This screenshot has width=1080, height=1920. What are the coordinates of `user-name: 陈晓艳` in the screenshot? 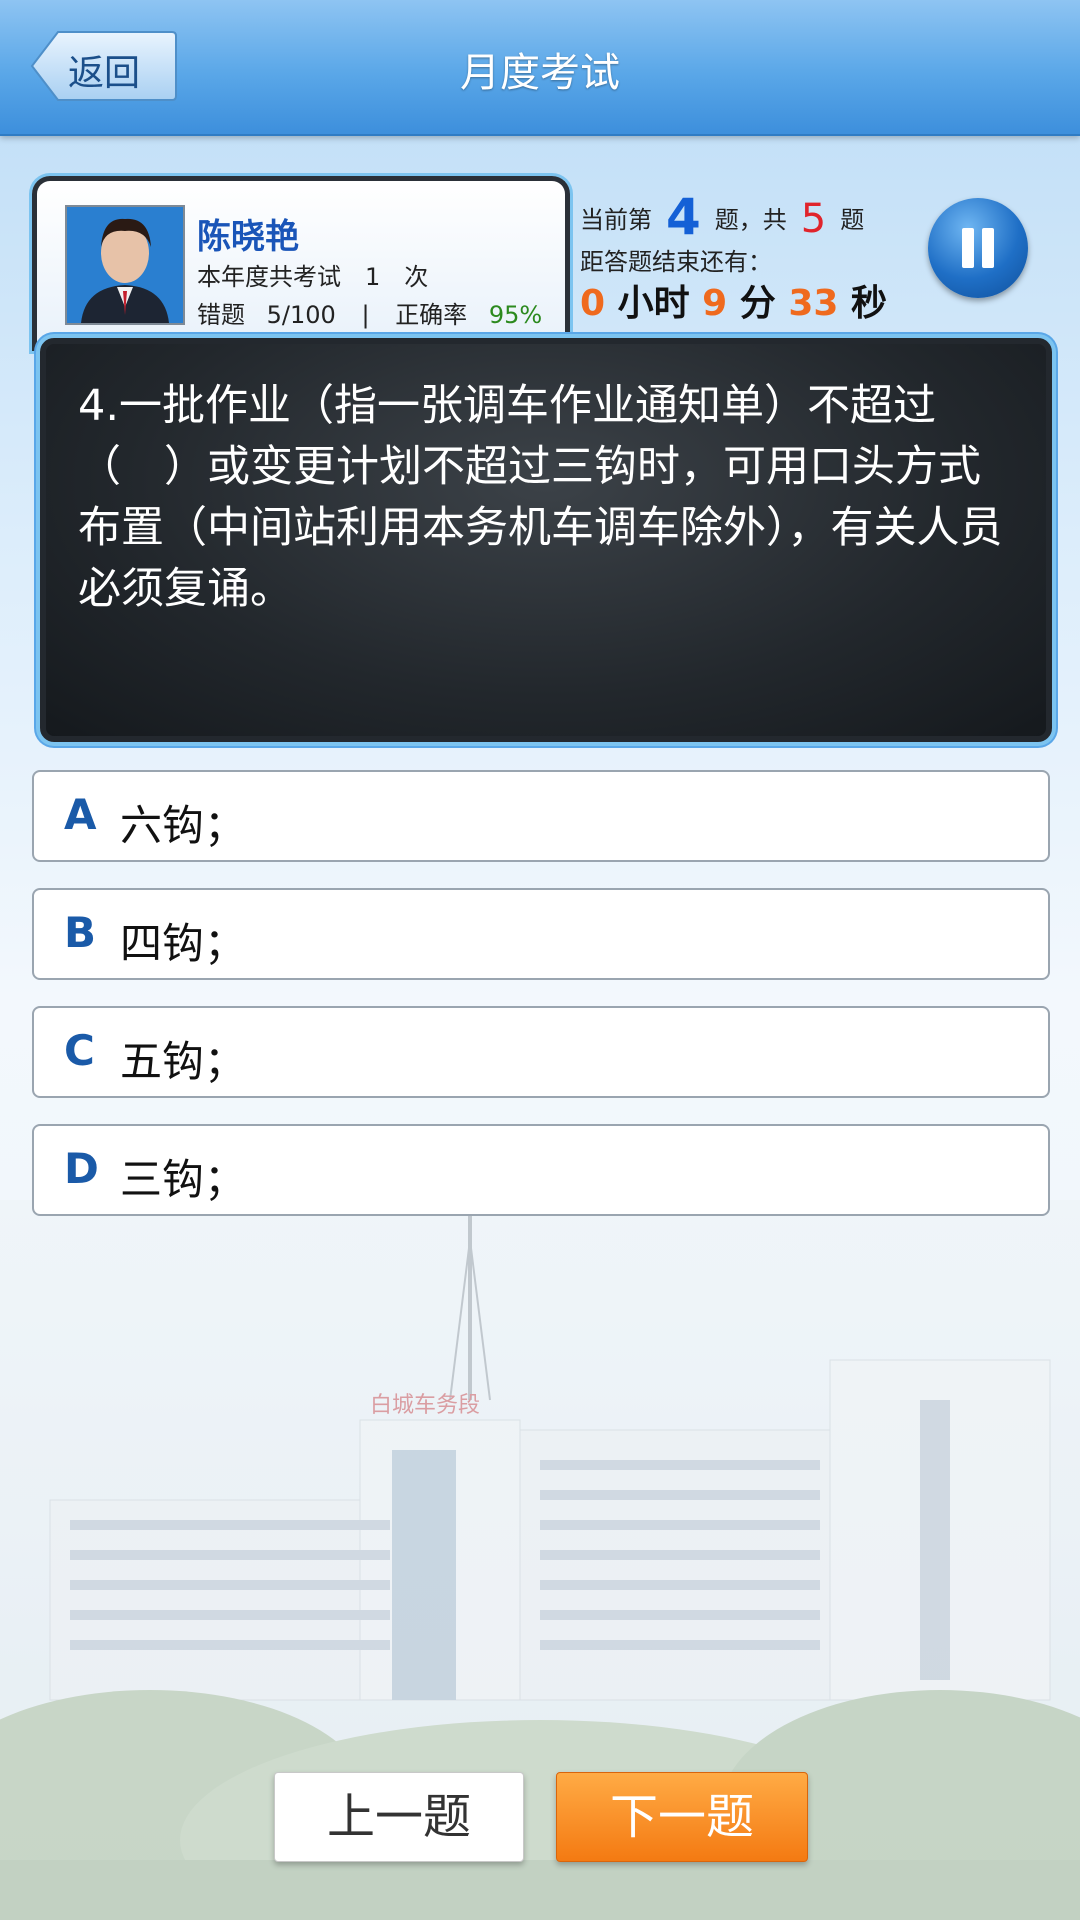 It's located at (248, 237).